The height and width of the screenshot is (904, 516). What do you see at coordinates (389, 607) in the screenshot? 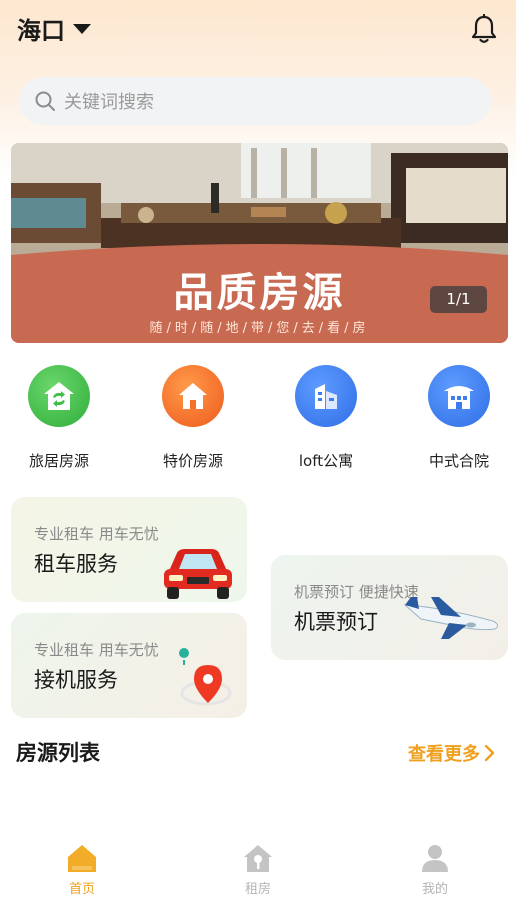
I see `flight-booking-card: 机票预订 便捷快速 机票预订` at bounding box center [389, 607].